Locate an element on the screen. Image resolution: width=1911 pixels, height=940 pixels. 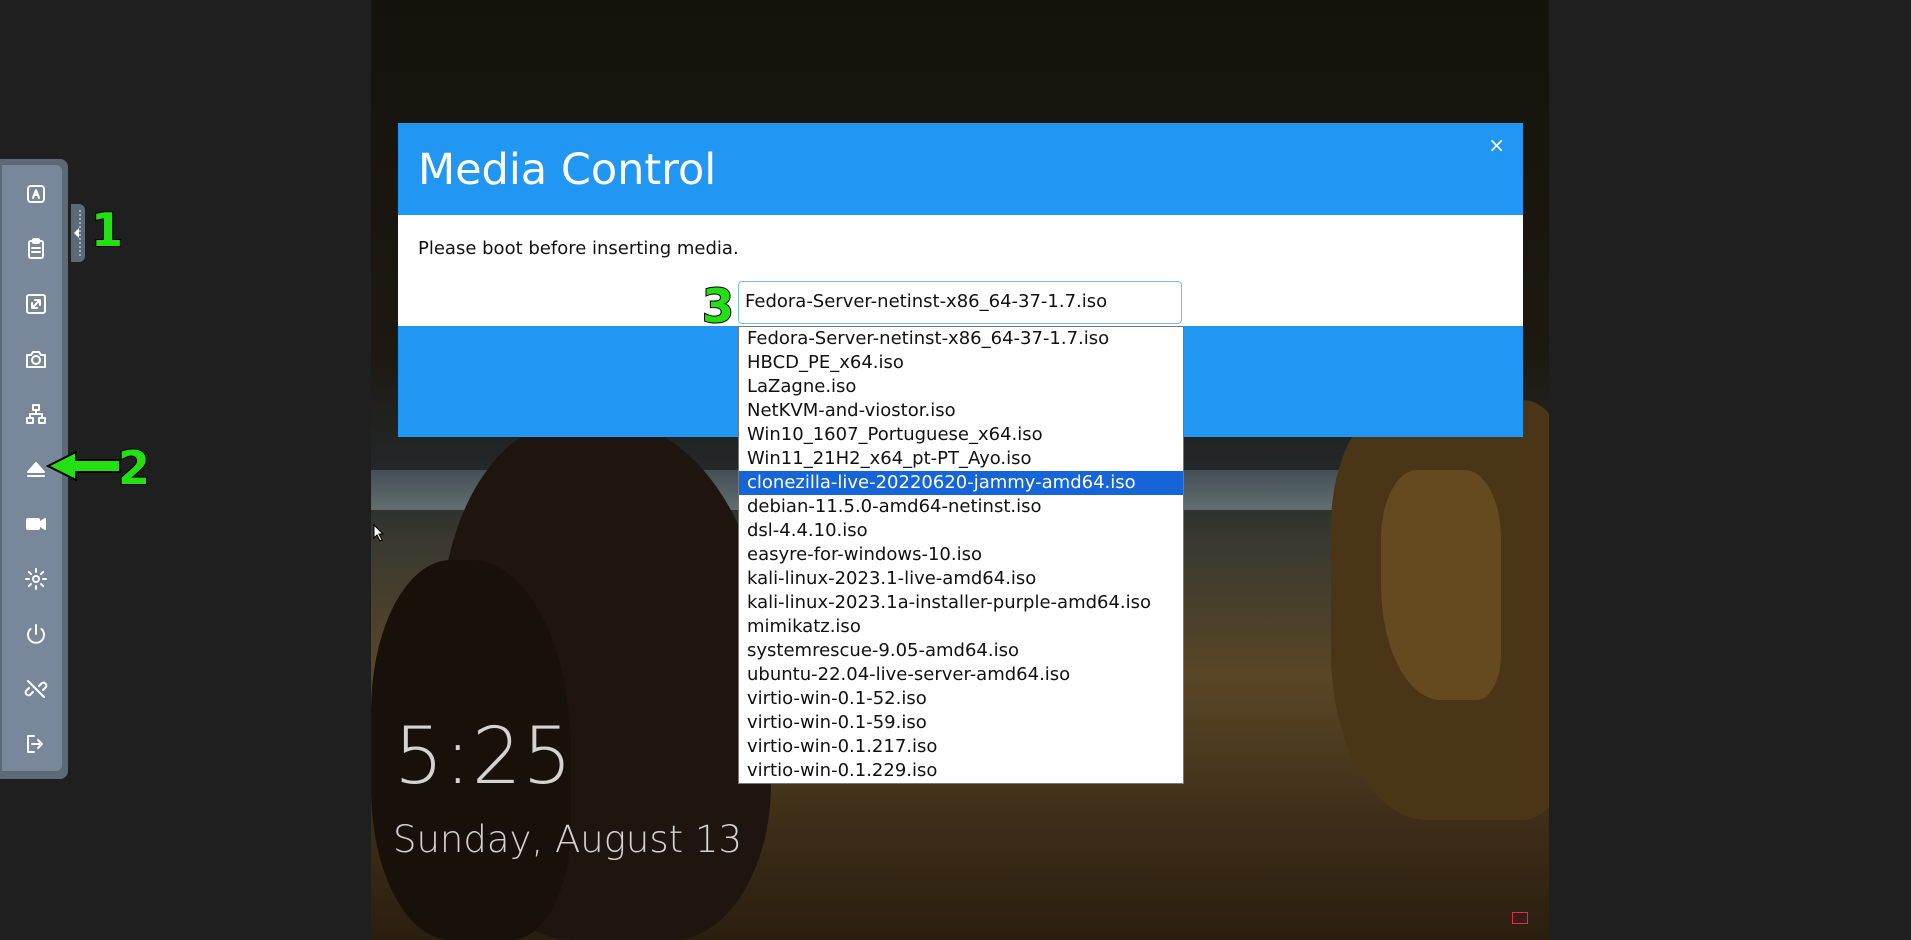
media-option: Win10_1607_Portuguese_x64.iso is located at coordinates (961, 435).